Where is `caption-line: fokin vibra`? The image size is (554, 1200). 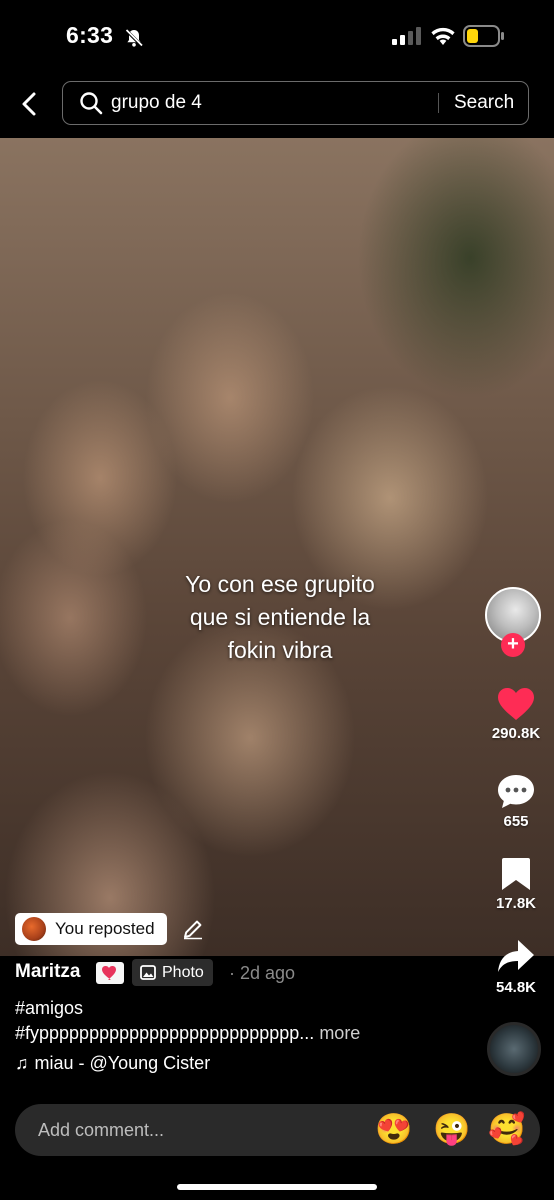
caption-line: fokin vibra is located at coordinates (280, 650).